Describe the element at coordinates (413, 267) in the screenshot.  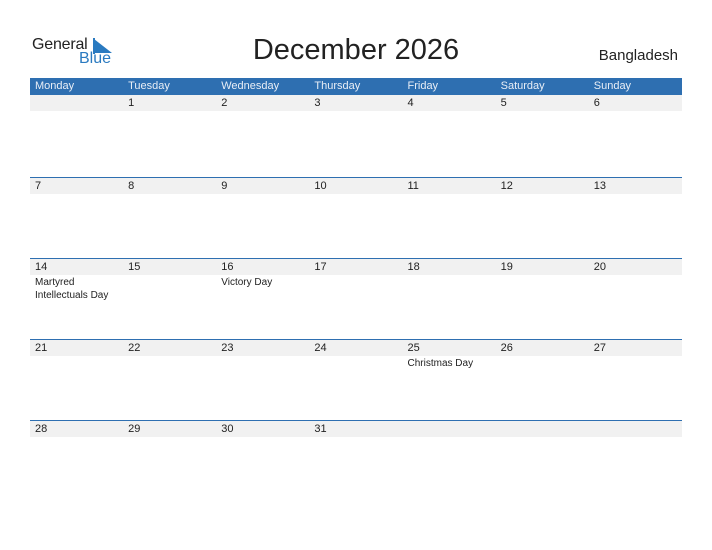
I see `day-number: 18` at that location.